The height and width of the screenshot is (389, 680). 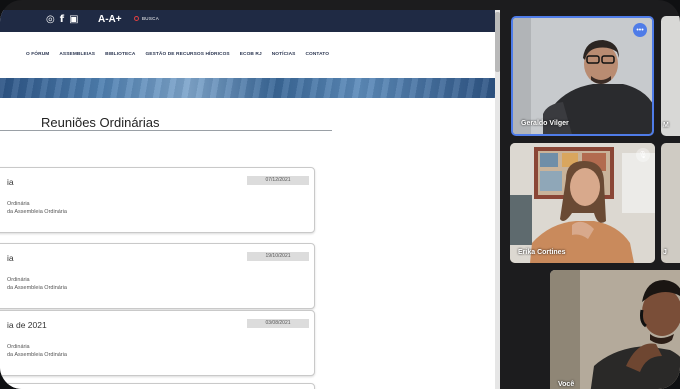 What do you see at coordinates (187, 54) in the screenshot?
I see `nav-item-gestao: GESTÃO DE RECURSOS HÍDRICOS` at bounding box center [187, 54].